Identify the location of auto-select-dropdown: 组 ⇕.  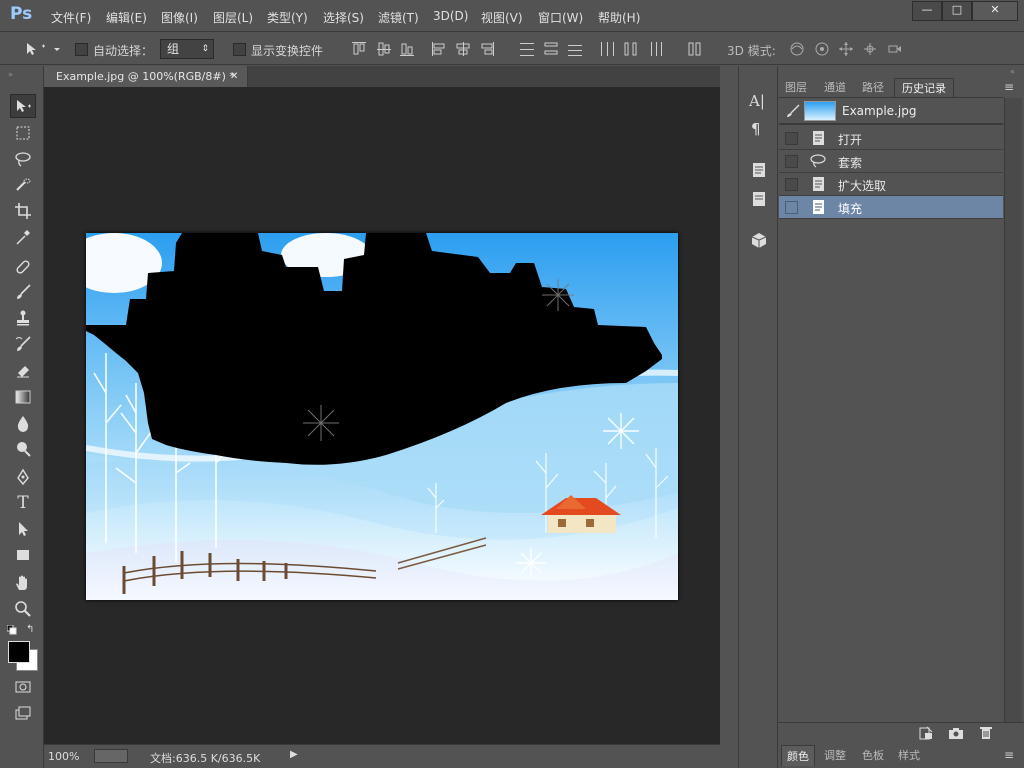
(187, 49).